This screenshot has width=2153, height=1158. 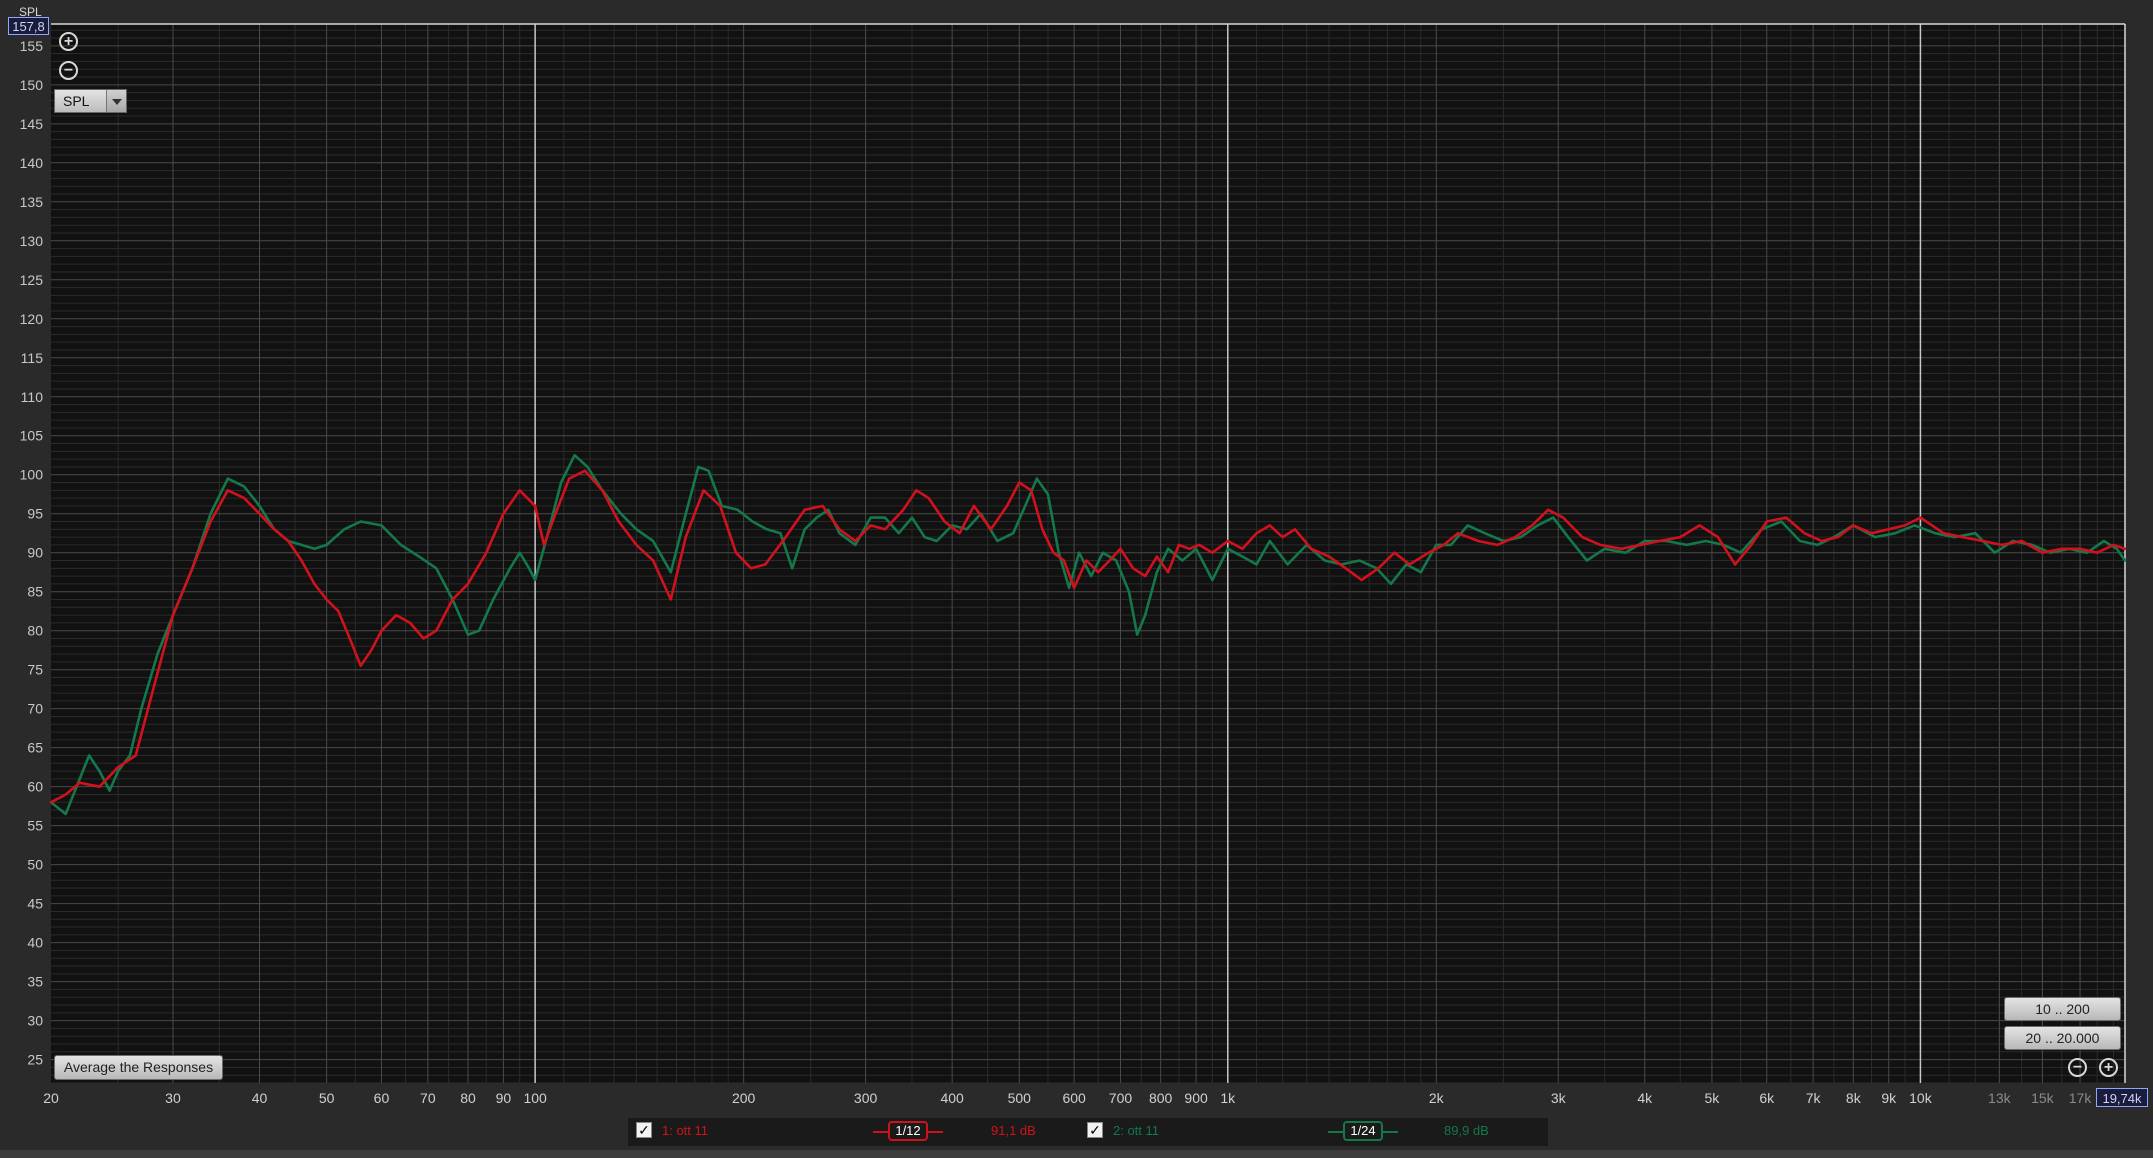 I want to click on y-tick-label: 135, so click(x=32, y=202).